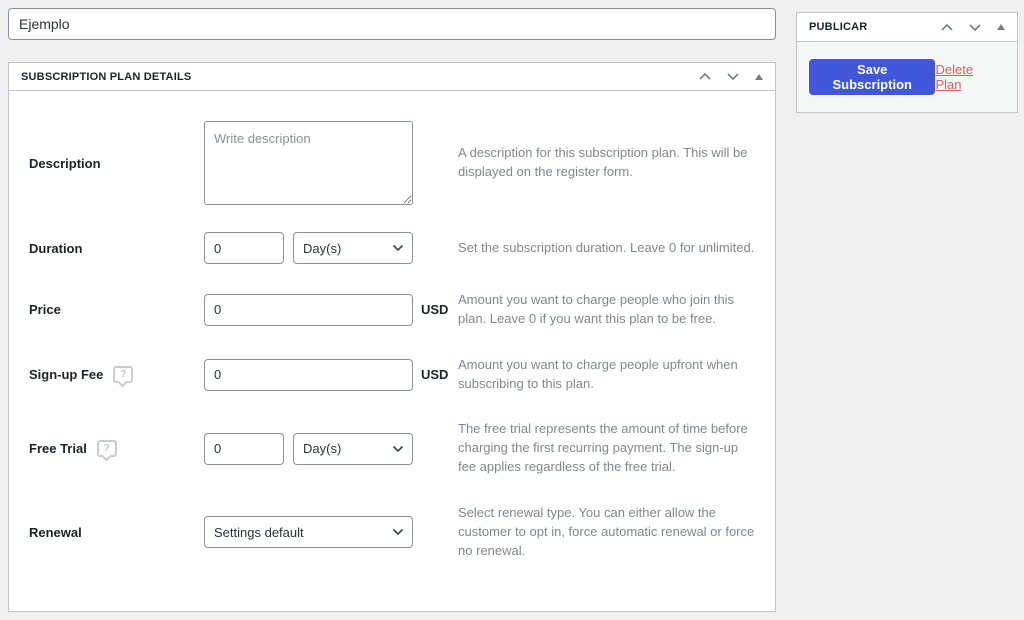 This screenshot has height=620, width=1024. I want to click on free-trial-control: Day(s), so click(308, 448).